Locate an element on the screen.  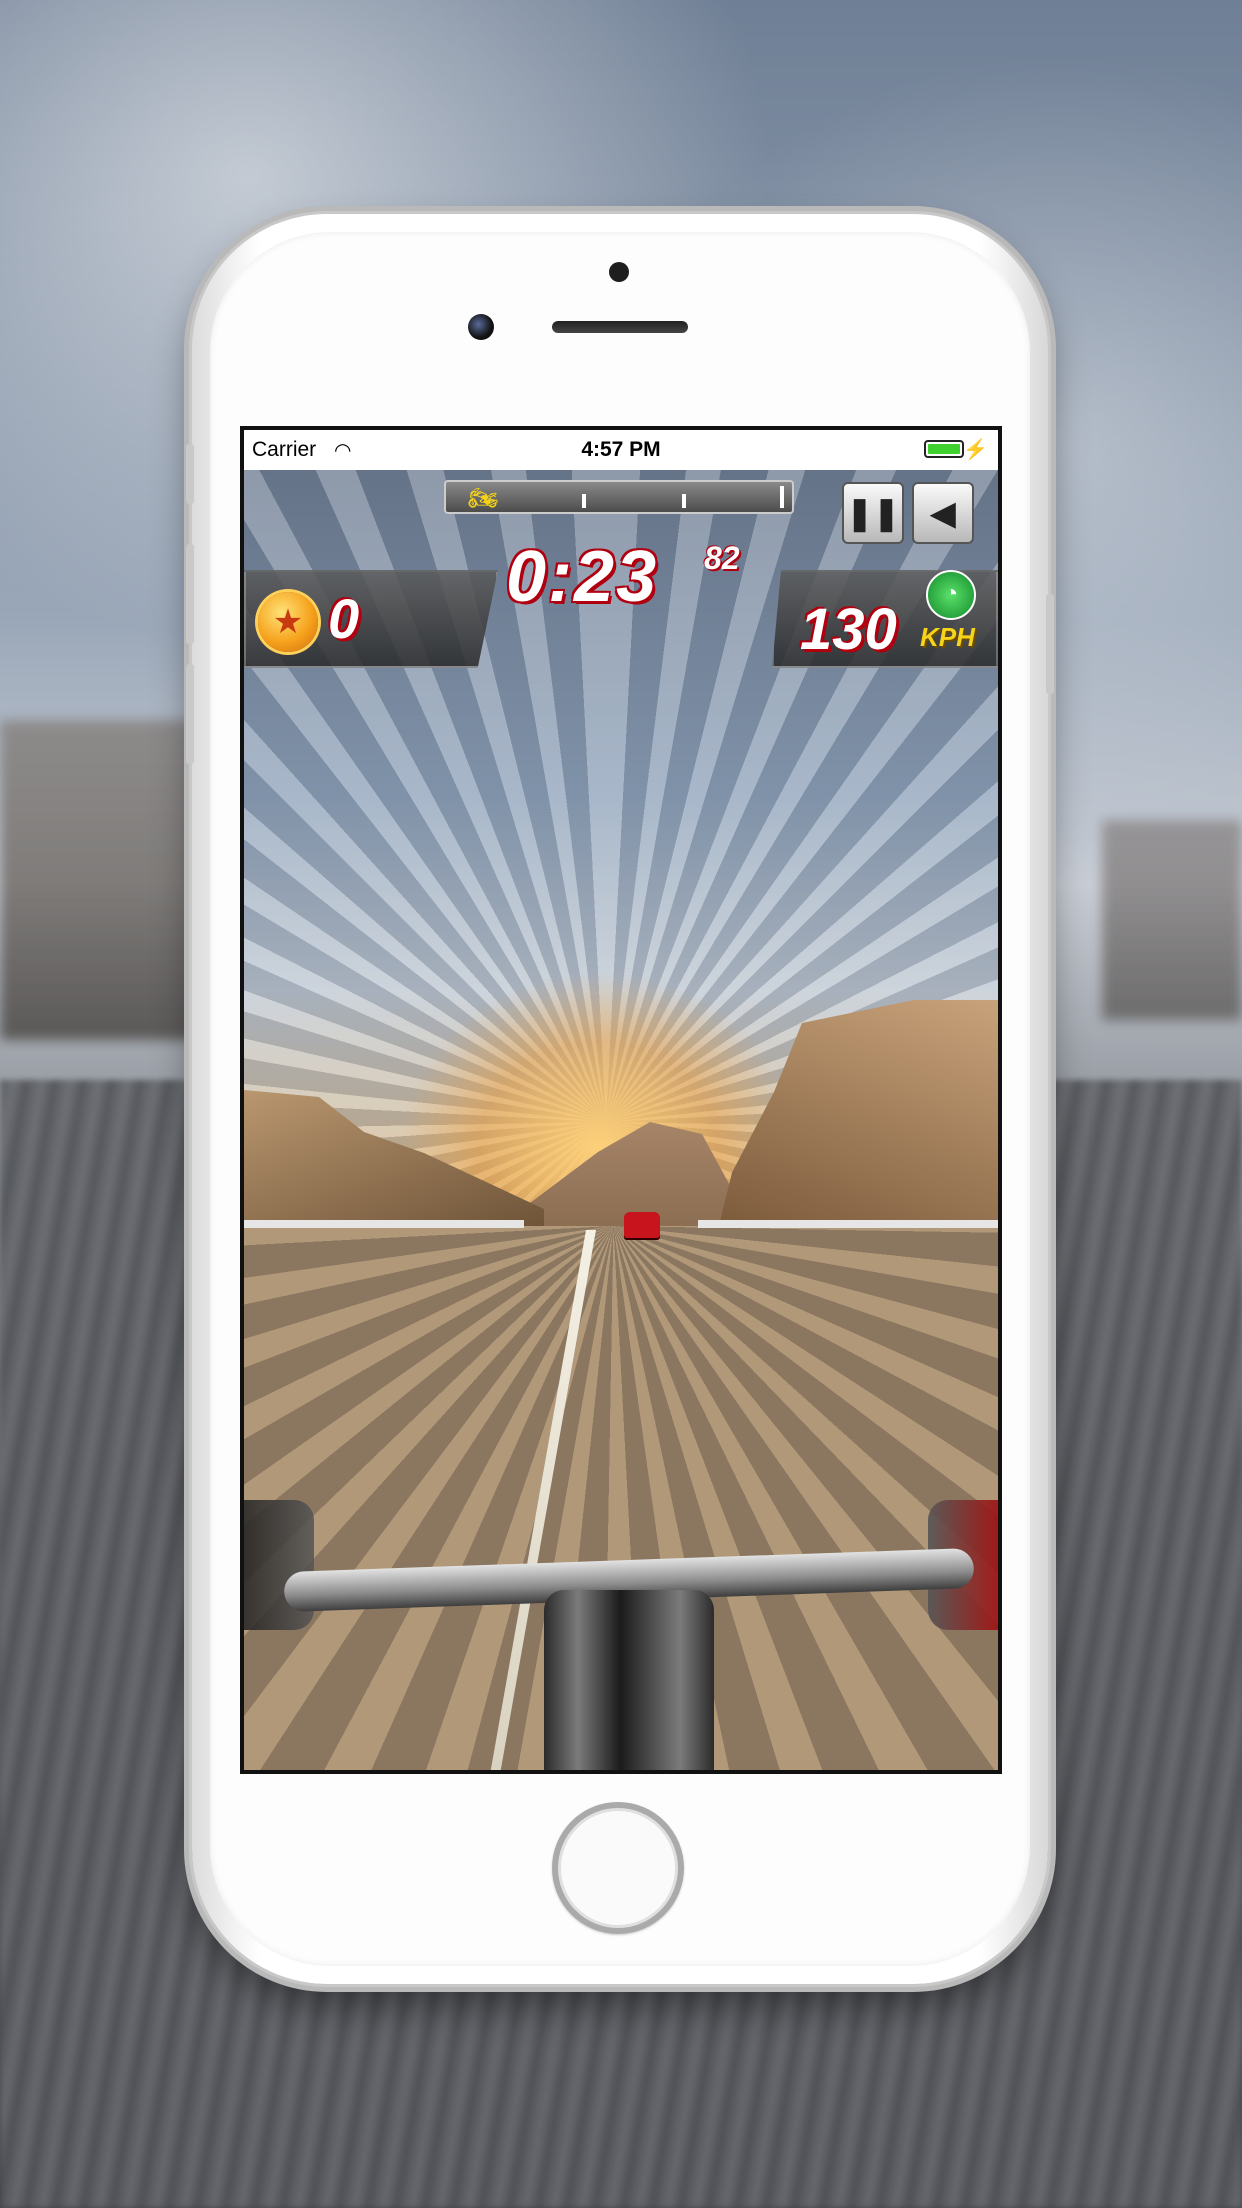
guardrail-right is located at coordinates (848, 1224).